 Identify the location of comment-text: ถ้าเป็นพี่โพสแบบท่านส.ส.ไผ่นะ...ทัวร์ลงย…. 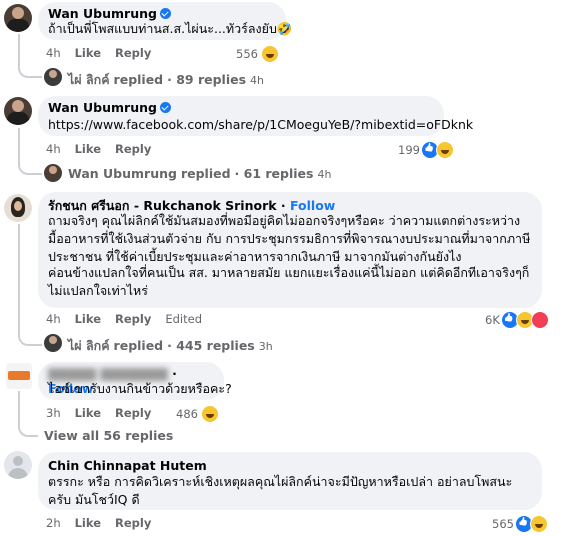
(170, 28).